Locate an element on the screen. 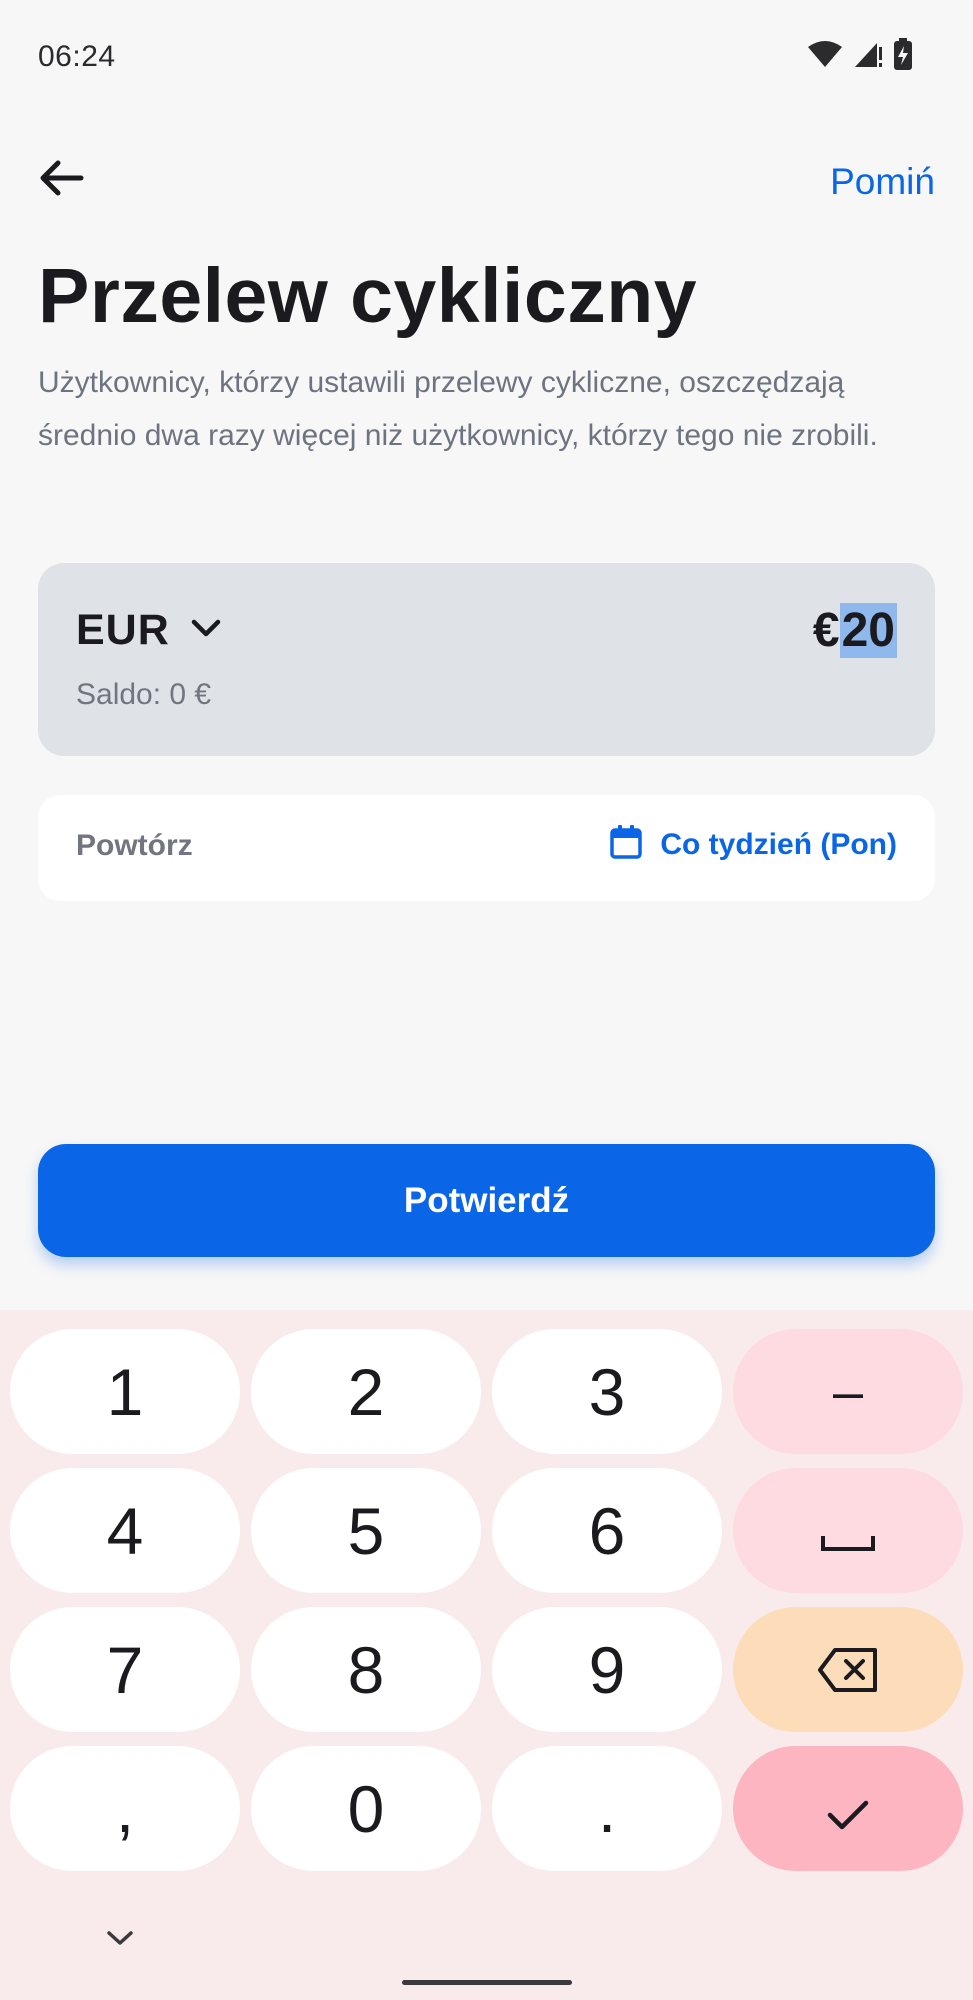 This screenshot has width=973, height=2000. key-space is located at coordinates (848, 1530).